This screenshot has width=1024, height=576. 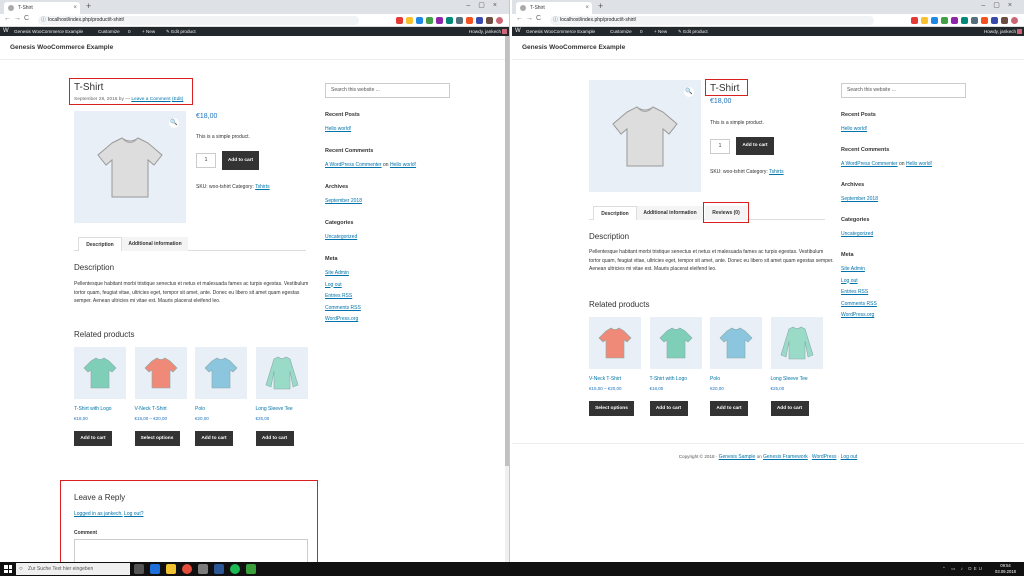 What do you see at coordinates (689, 92) in the screenshot?
I see `zoom-icon: 🔍` at bounding box center [689, 92].